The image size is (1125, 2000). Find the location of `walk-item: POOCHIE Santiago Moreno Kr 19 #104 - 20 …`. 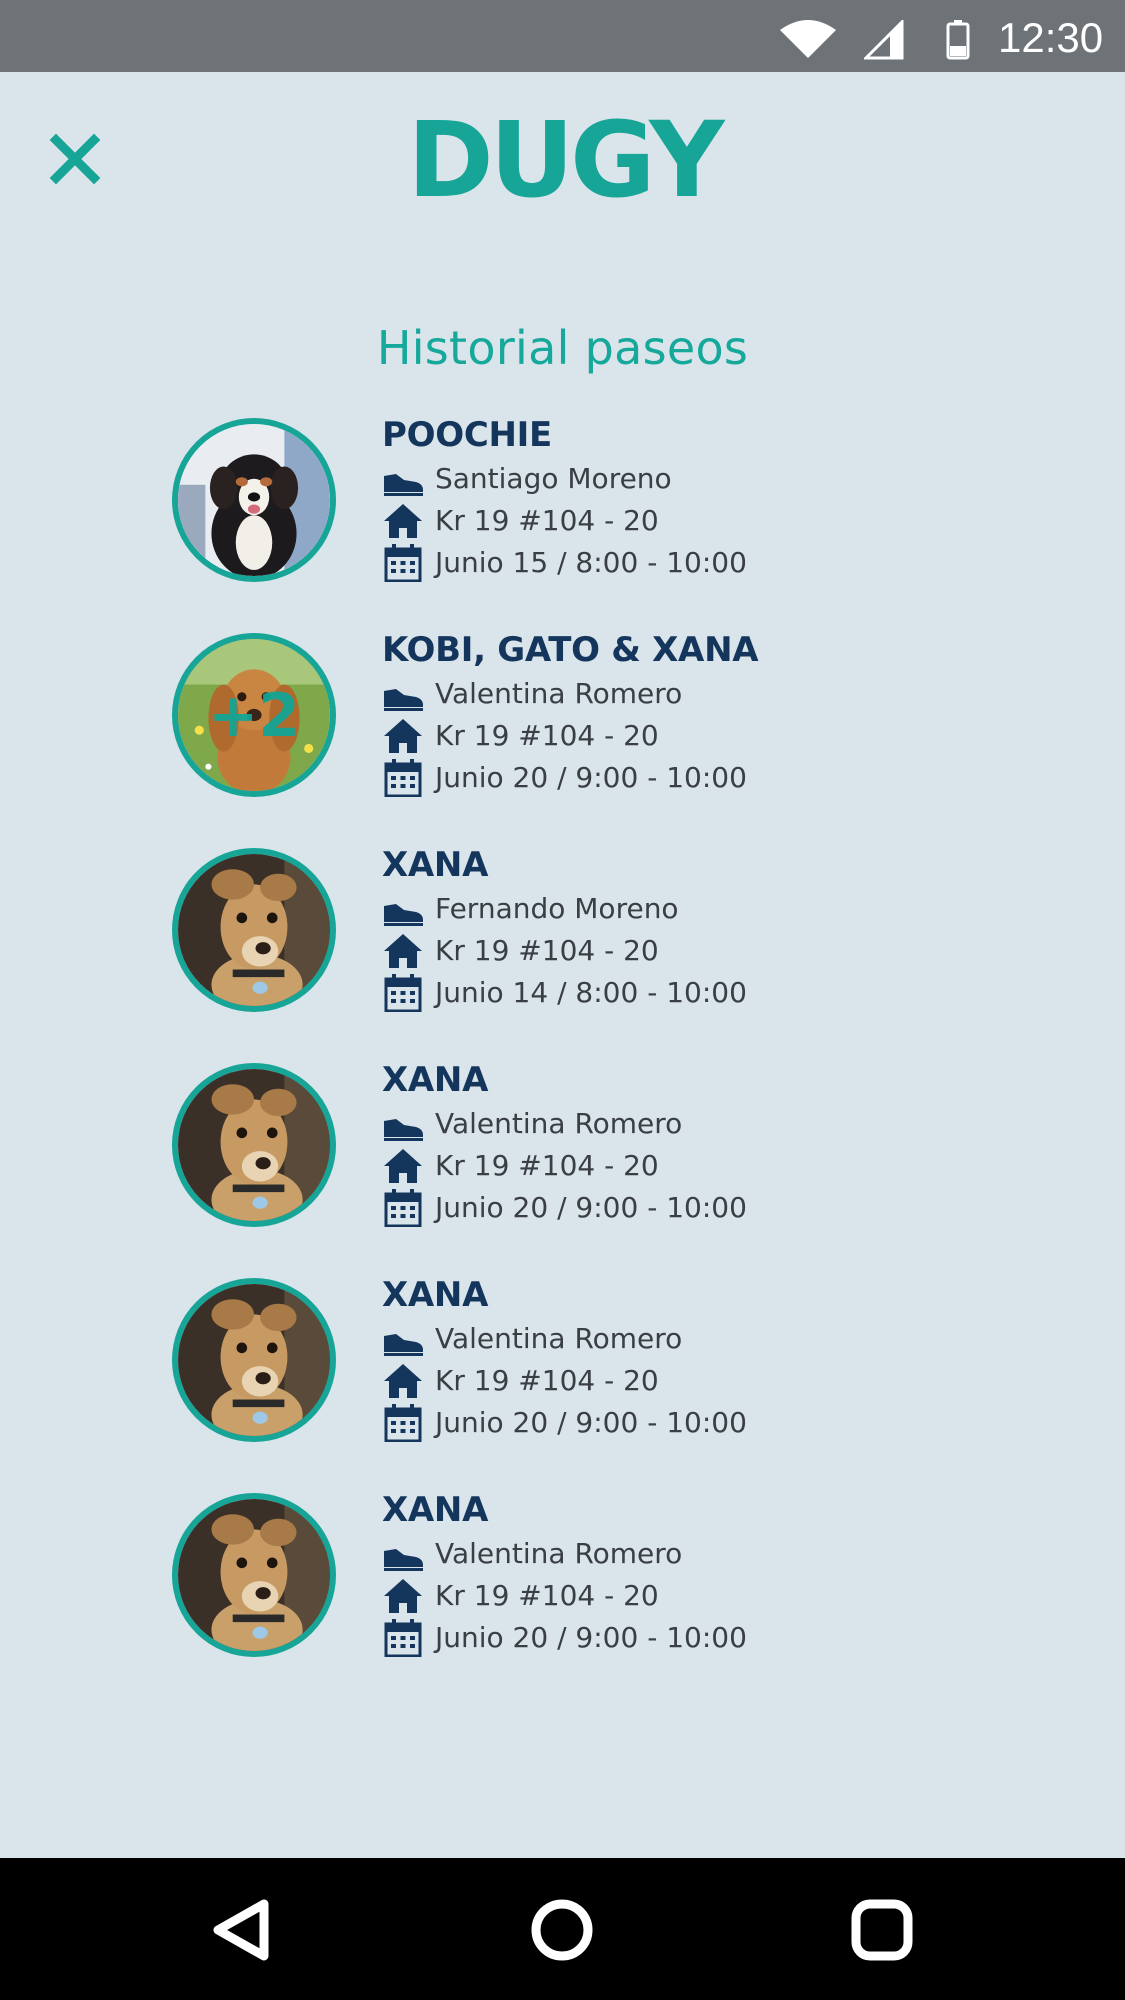

walk-item: POOCHIE Santiago Moreno Kr 19 #104 - 20 … is located at coordinates (562, 509).